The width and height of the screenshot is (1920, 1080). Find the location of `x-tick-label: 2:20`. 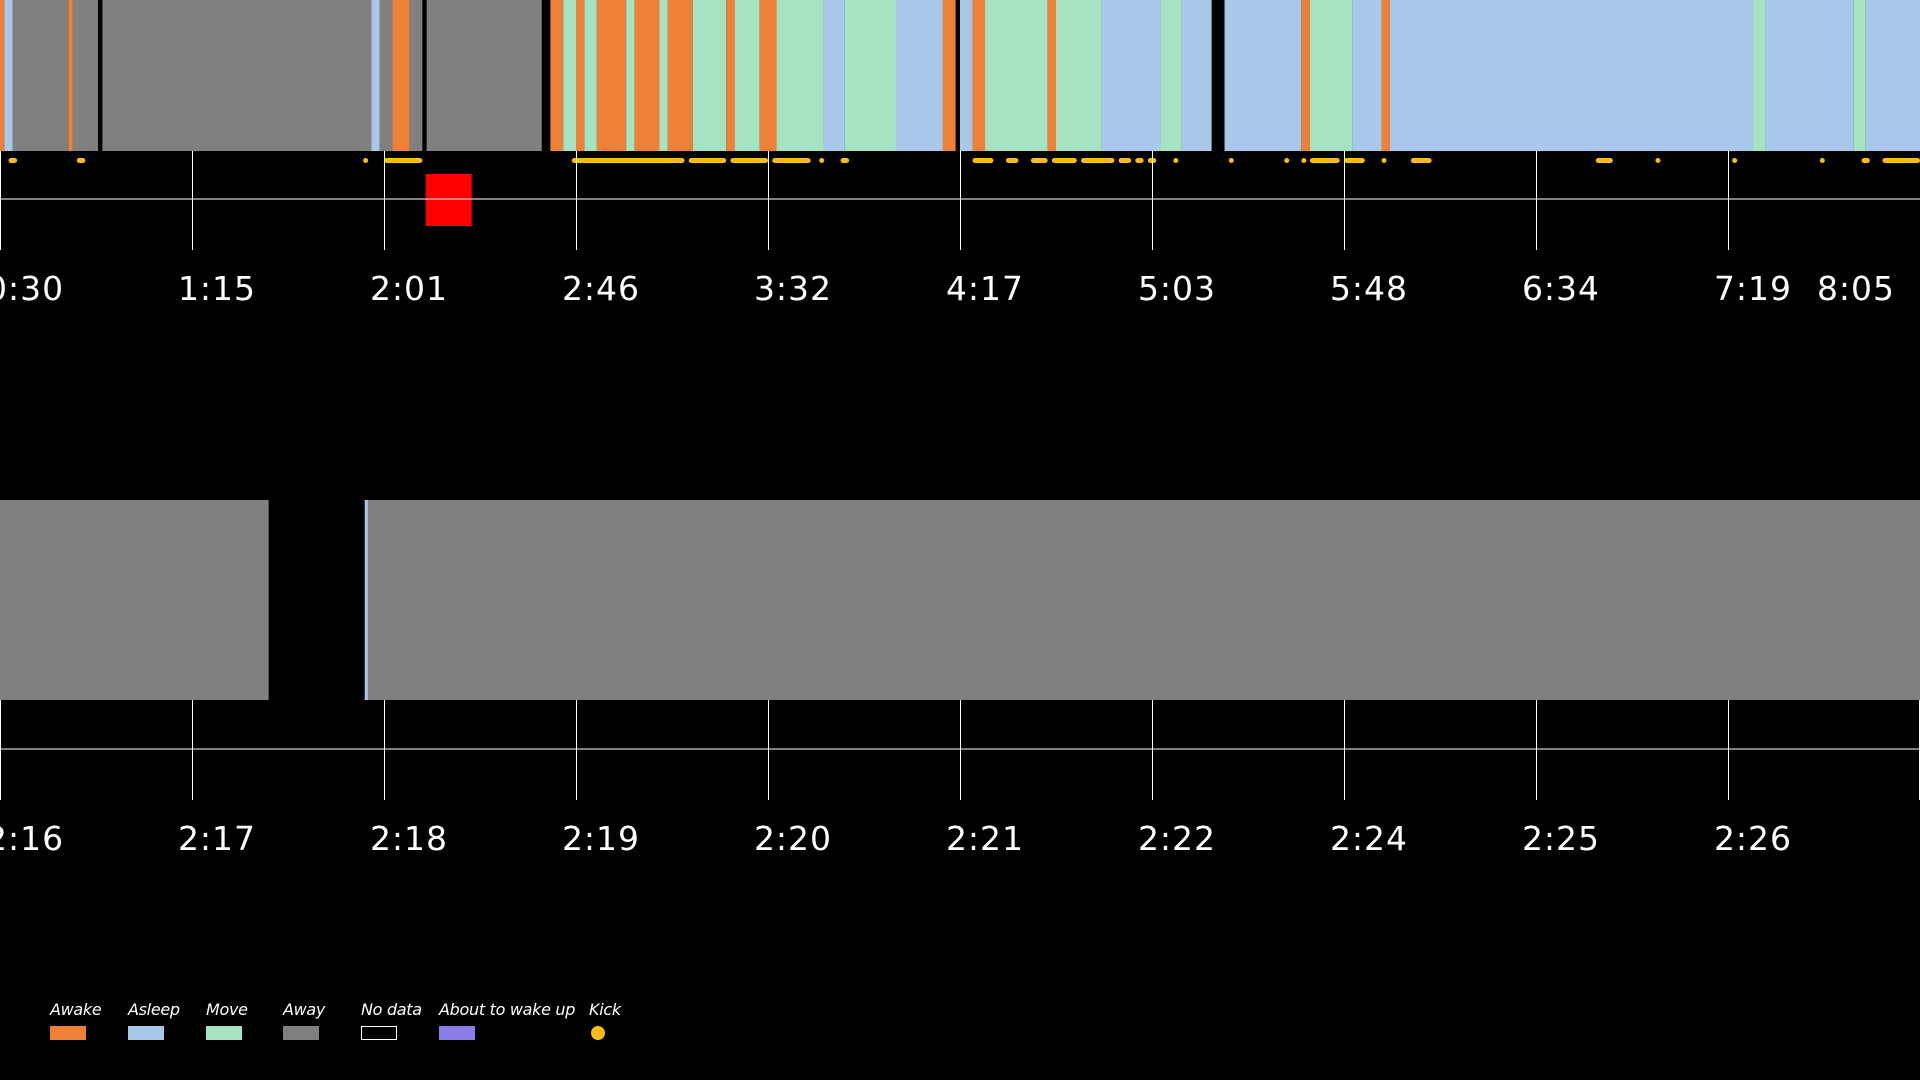

x-tick-label: 2:20 is located at coordinates (793, 838).